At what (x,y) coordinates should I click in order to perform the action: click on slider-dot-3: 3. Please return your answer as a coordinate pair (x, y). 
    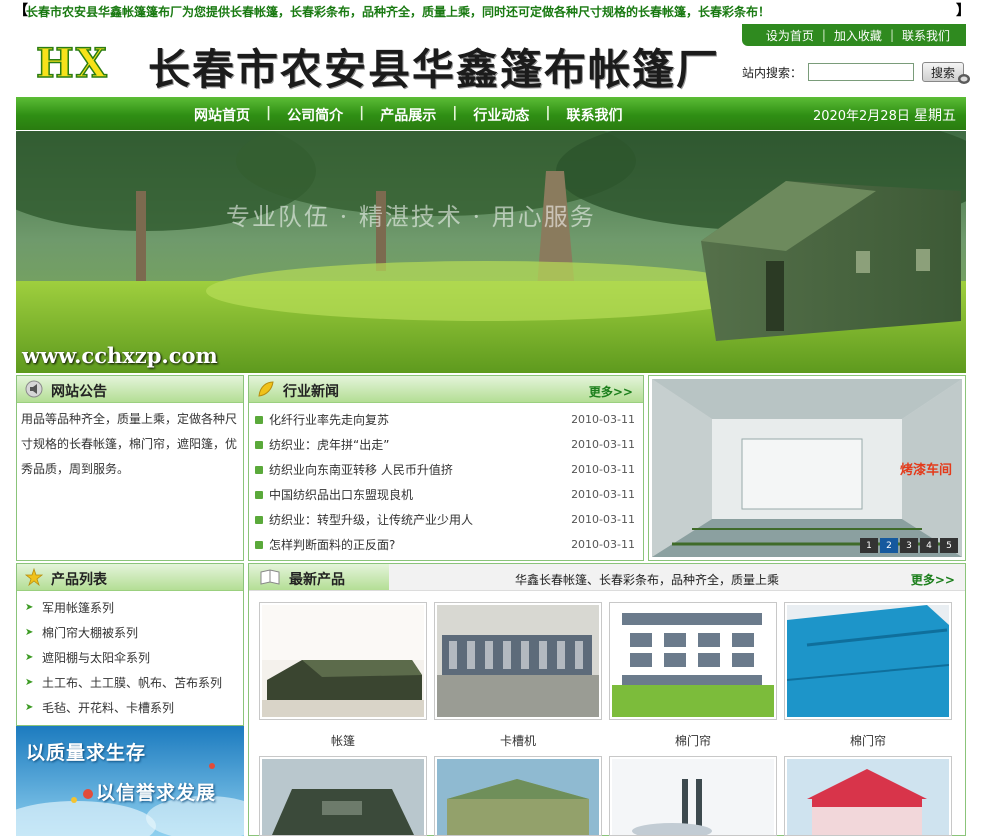
    Looking at the image, I should click on (909, 545).